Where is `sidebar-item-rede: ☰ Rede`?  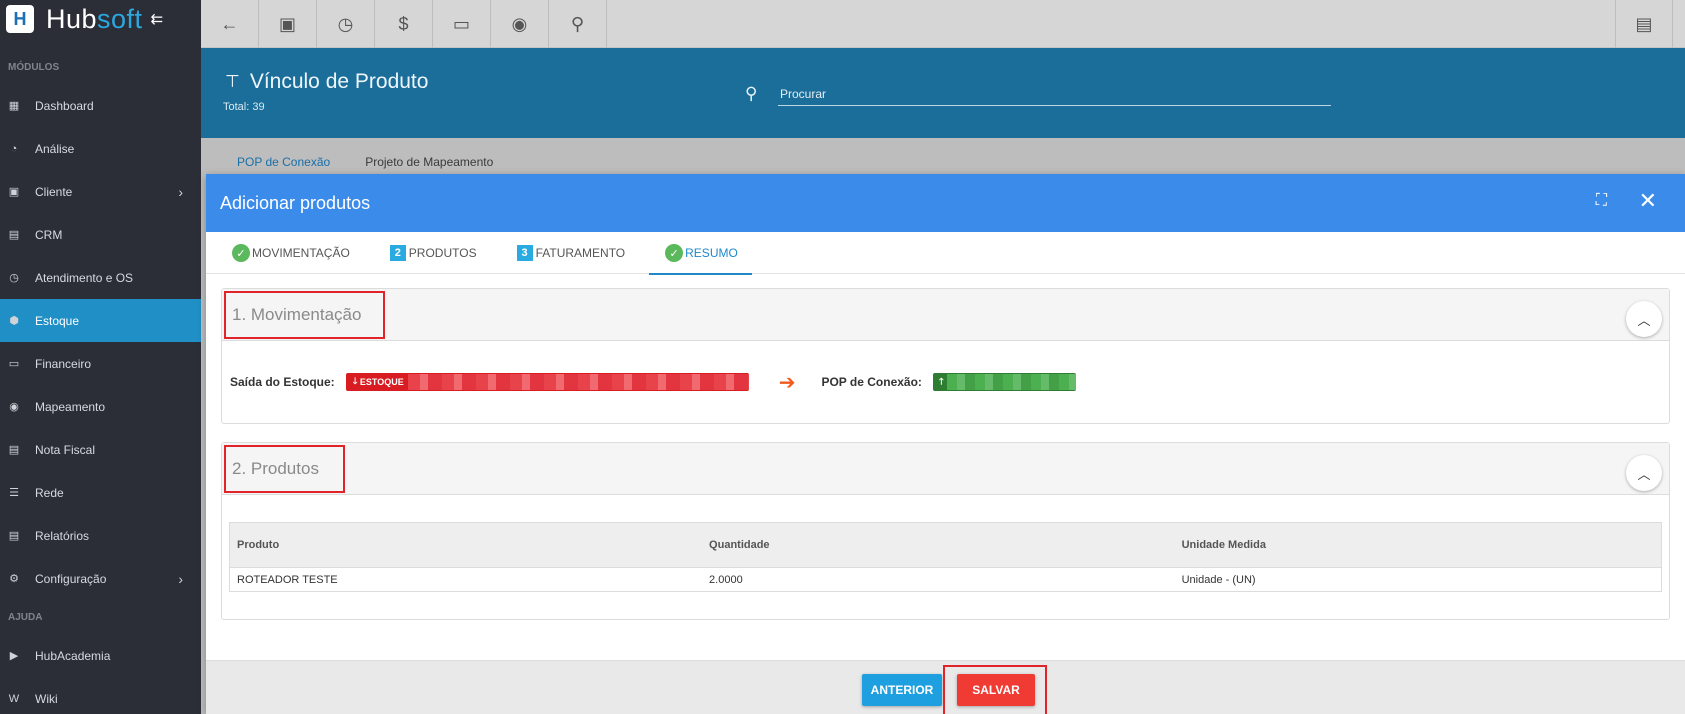
sidebar-item-rede: ☰ Rede is located at coordinates (100, 492).